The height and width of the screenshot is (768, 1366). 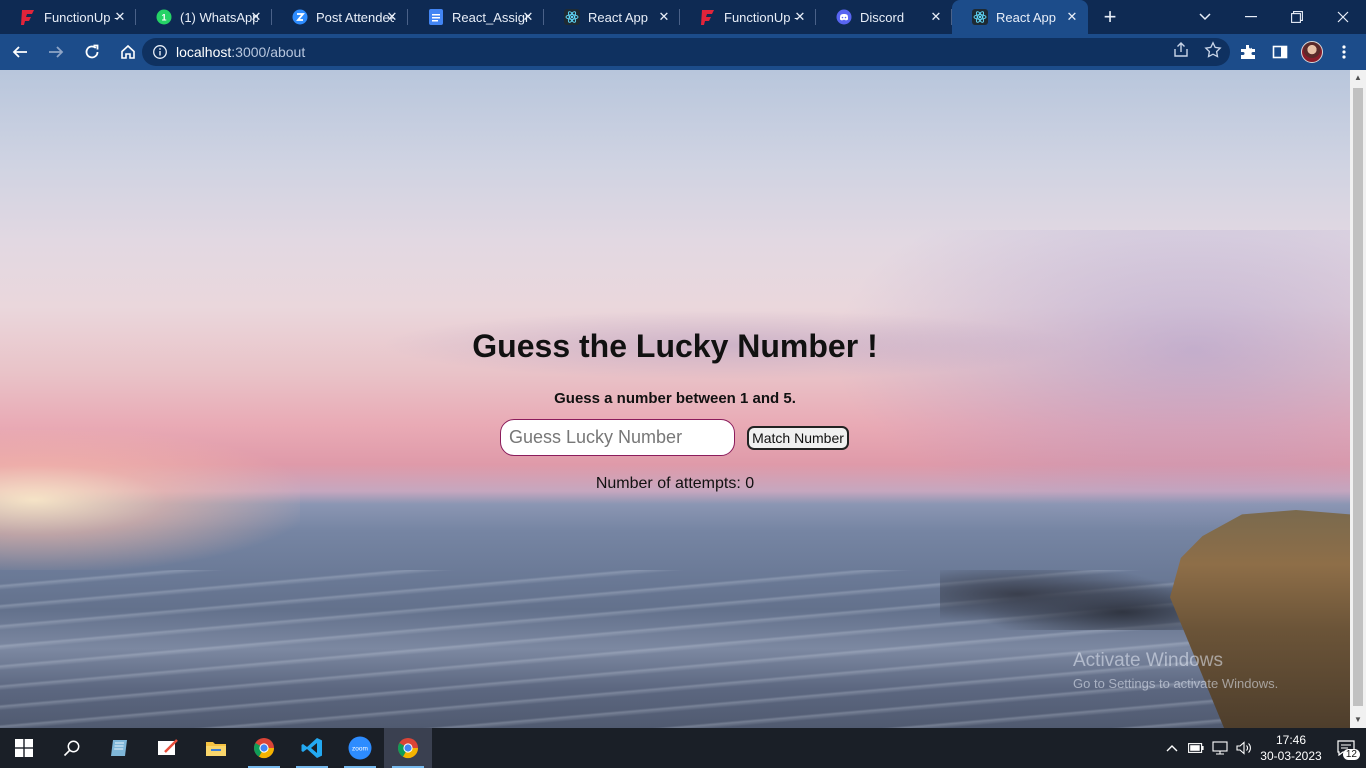 I want to click on whiteboard-icon, so click(x=168, y=748).